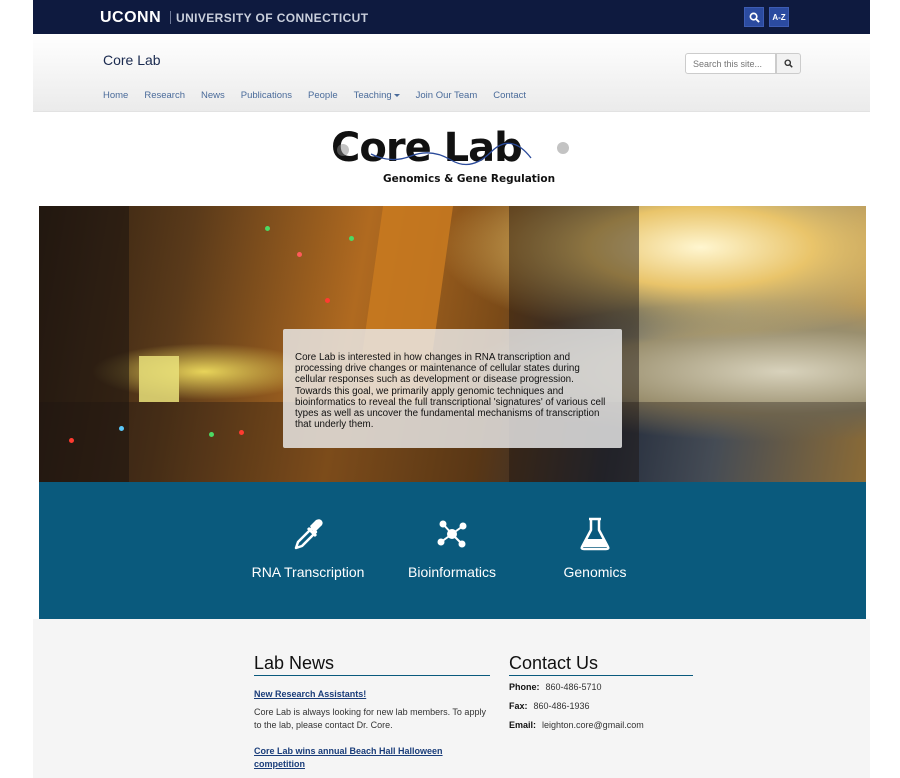  I want to click on site-title: Core Lab, so click(132, 60).